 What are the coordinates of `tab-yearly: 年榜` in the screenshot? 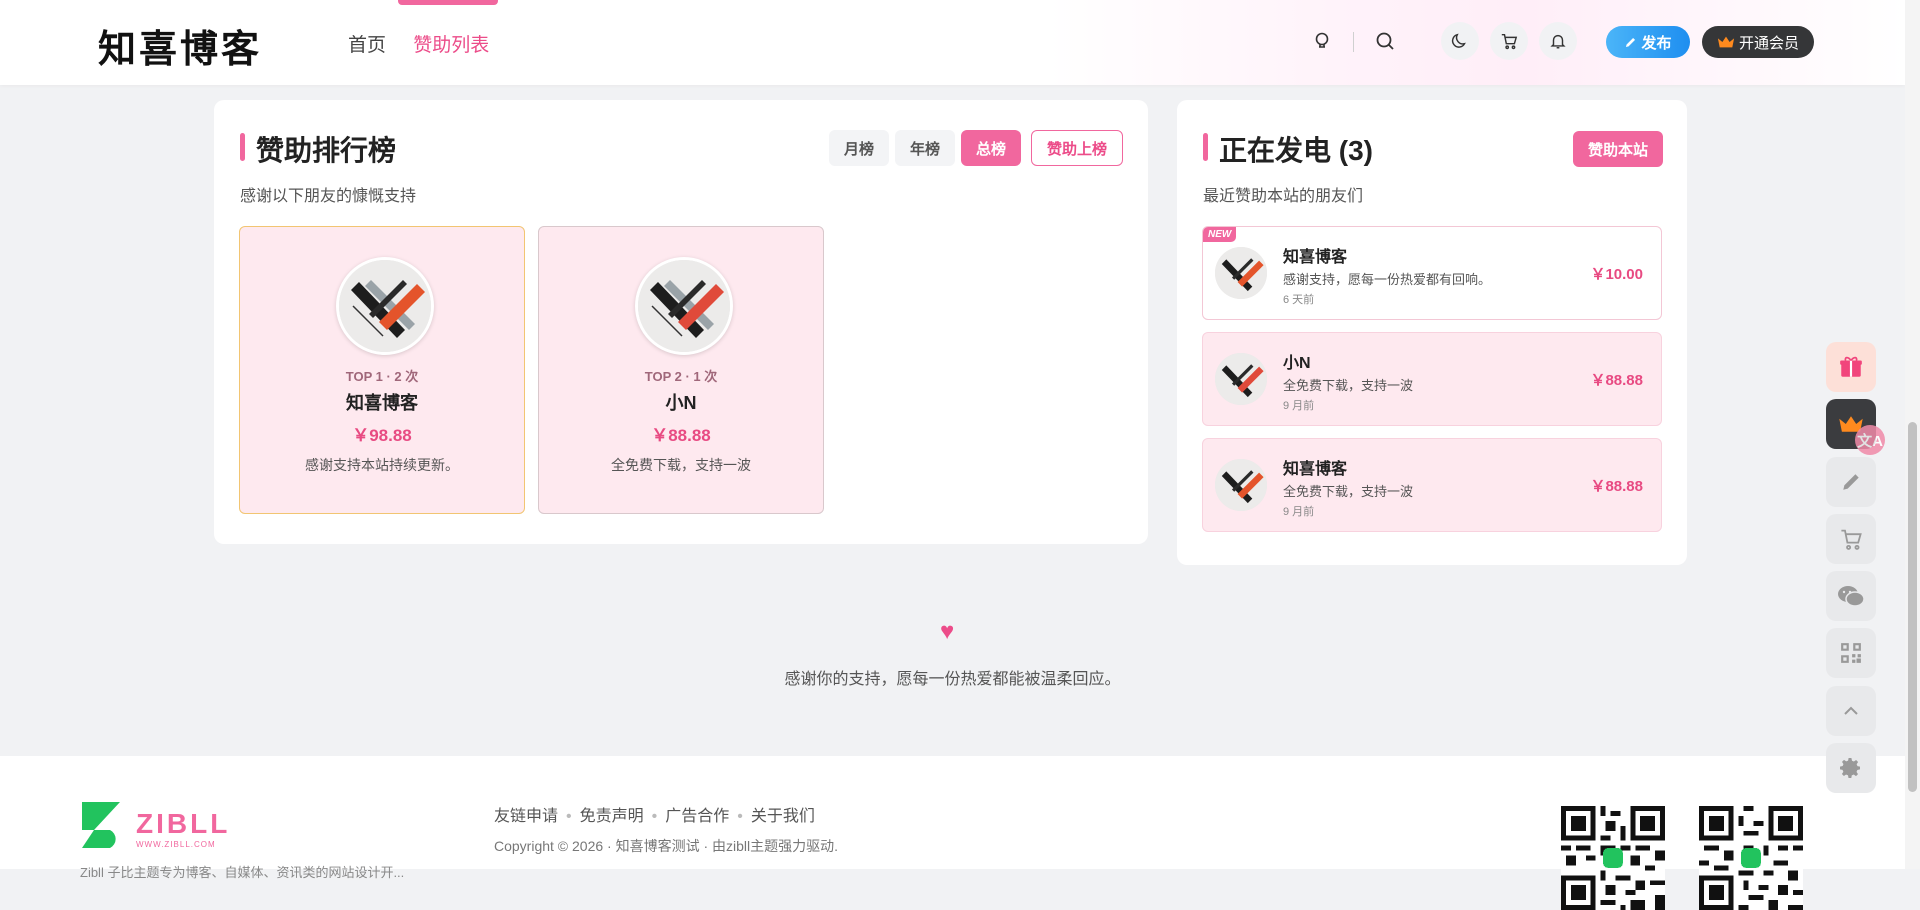 It's located at (924, 148).